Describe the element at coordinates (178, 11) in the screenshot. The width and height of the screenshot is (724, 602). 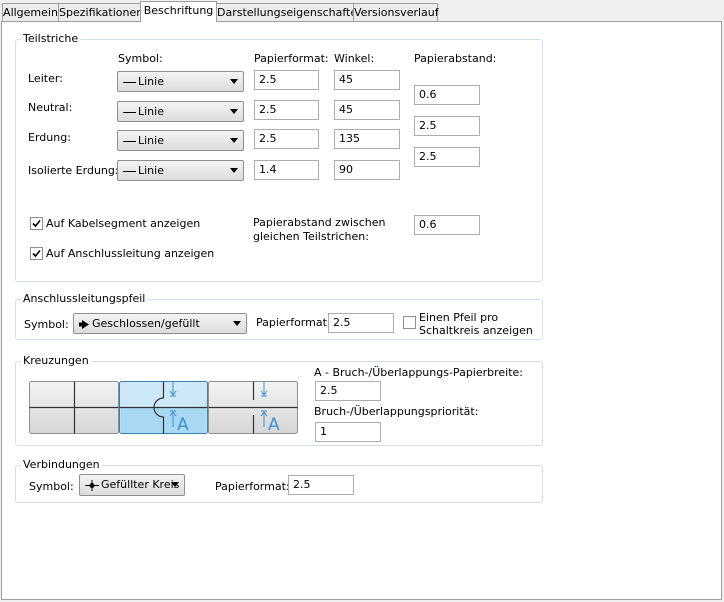
I see `tab-beschriftung: Beschriftung` at that location.